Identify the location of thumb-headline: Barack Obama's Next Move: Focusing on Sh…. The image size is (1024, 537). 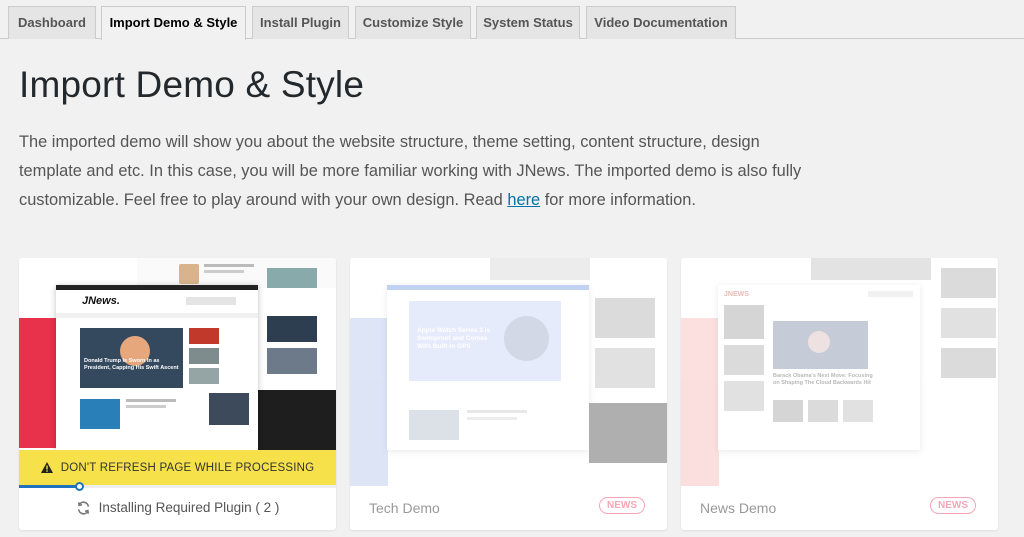
(823, 379).